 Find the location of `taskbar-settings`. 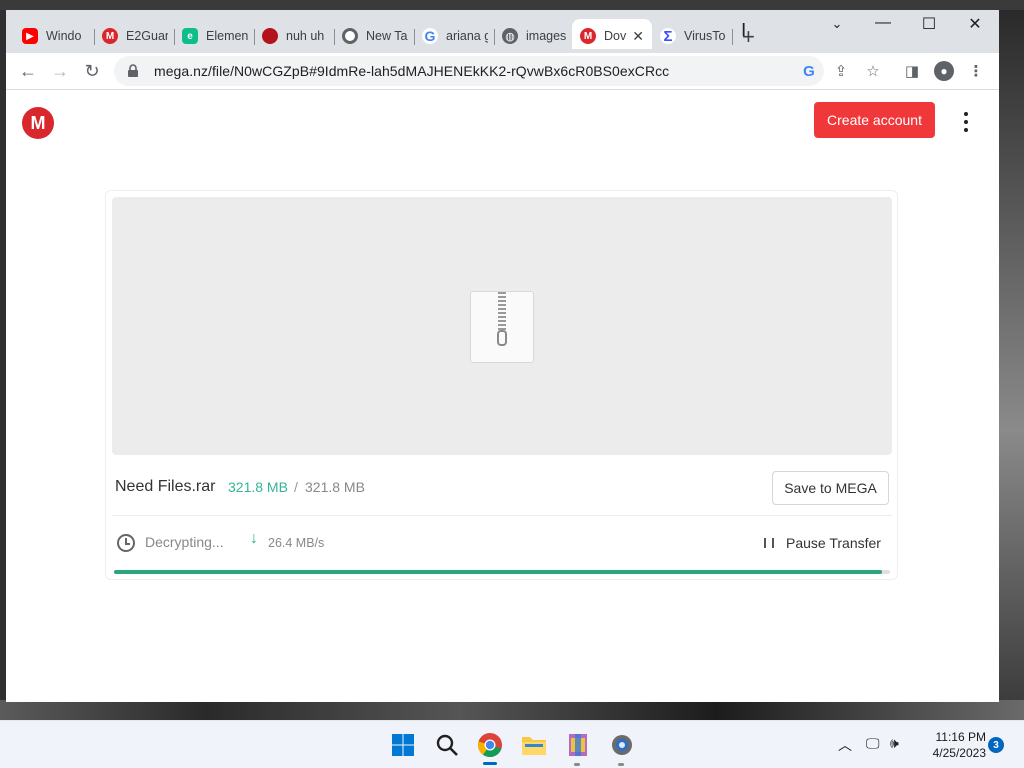

taskbar-settings is located at coordinates (622, 745).